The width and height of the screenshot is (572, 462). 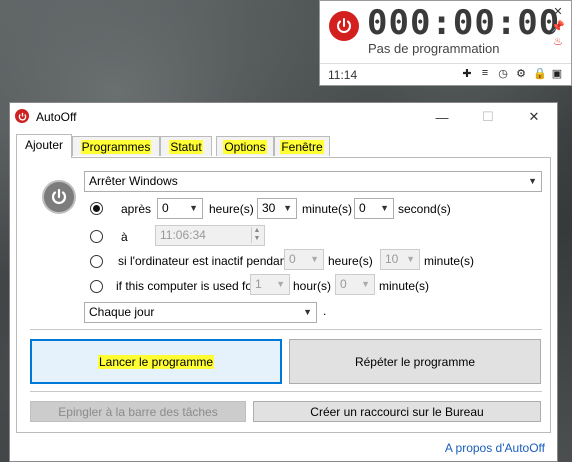 What do you see at coordinates (96, 286) in the screenshot?
I see `radio-used` at bounding box center [96, 286].